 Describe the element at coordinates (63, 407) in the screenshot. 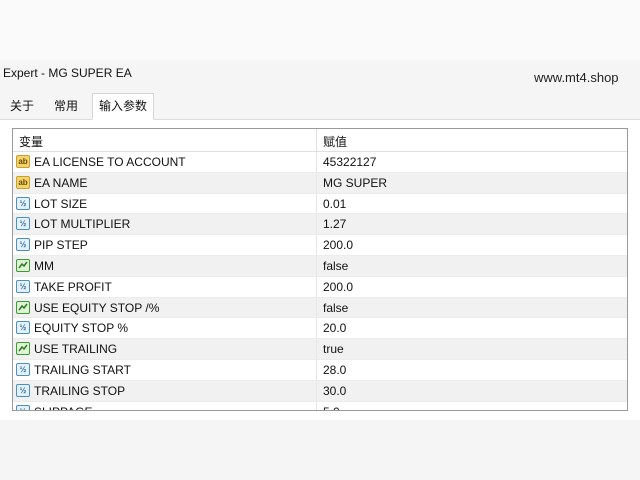

I see `parameter-name: SLIPPAGE` at that location.